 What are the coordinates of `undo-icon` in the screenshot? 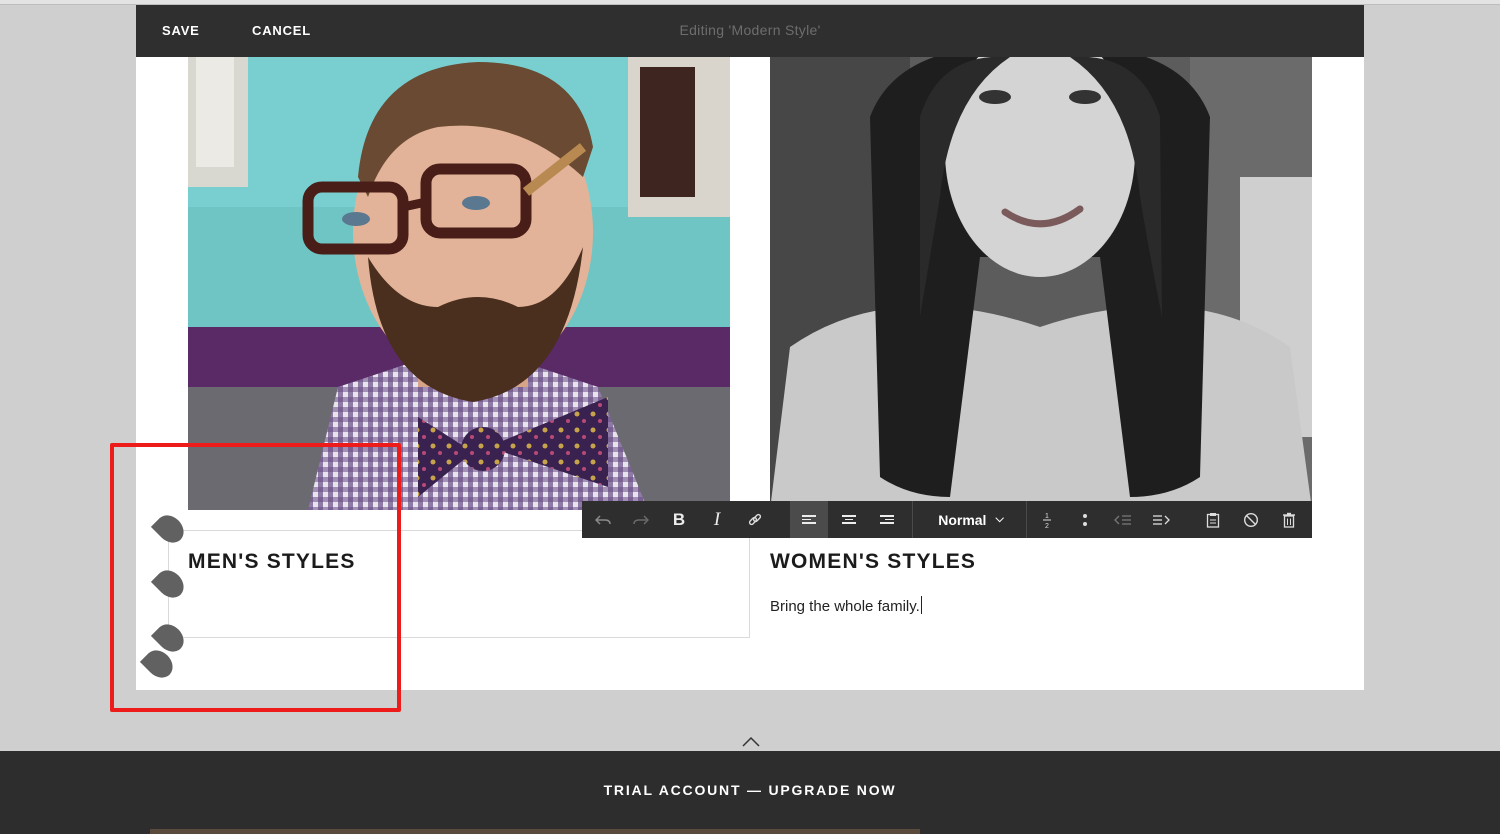 It's located at (603, 519).